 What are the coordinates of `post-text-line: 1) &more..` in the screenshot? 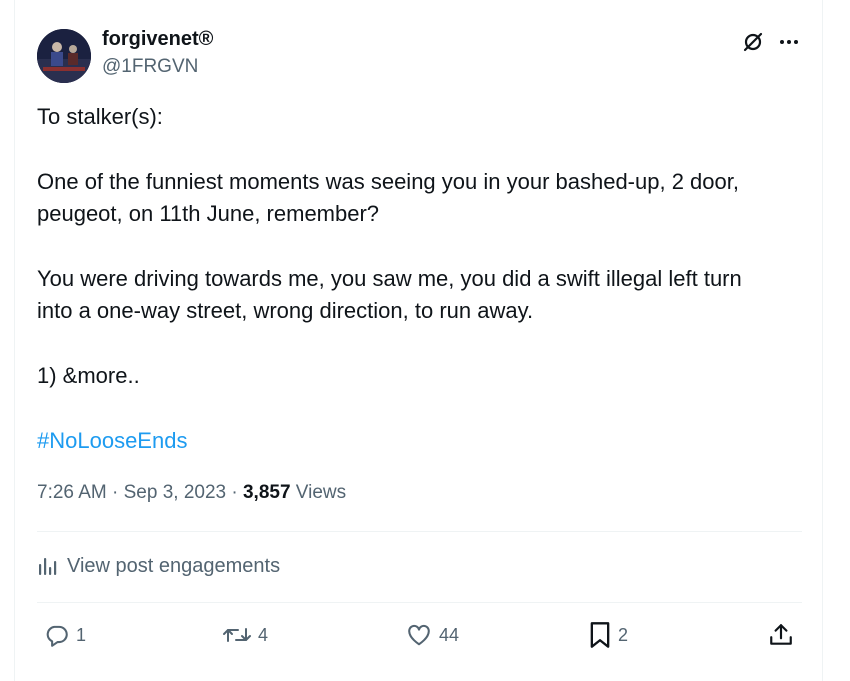 It's located at (88, 375).